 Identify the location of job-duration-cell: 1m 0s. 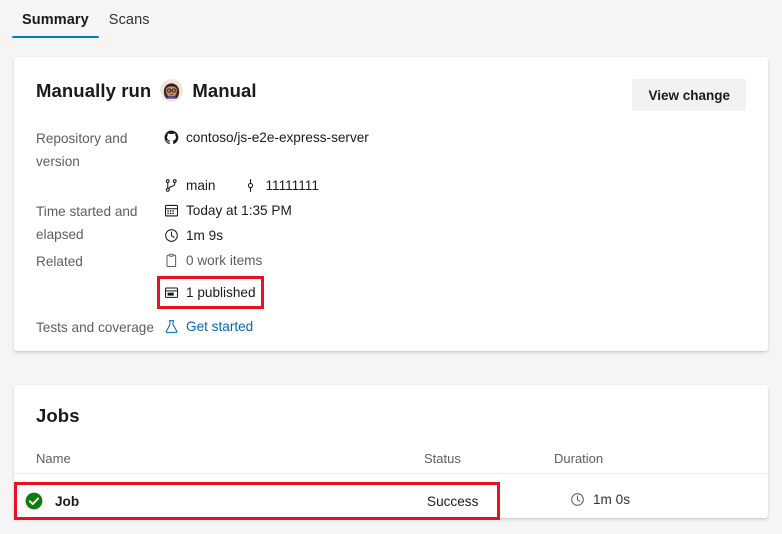
(600, 499).